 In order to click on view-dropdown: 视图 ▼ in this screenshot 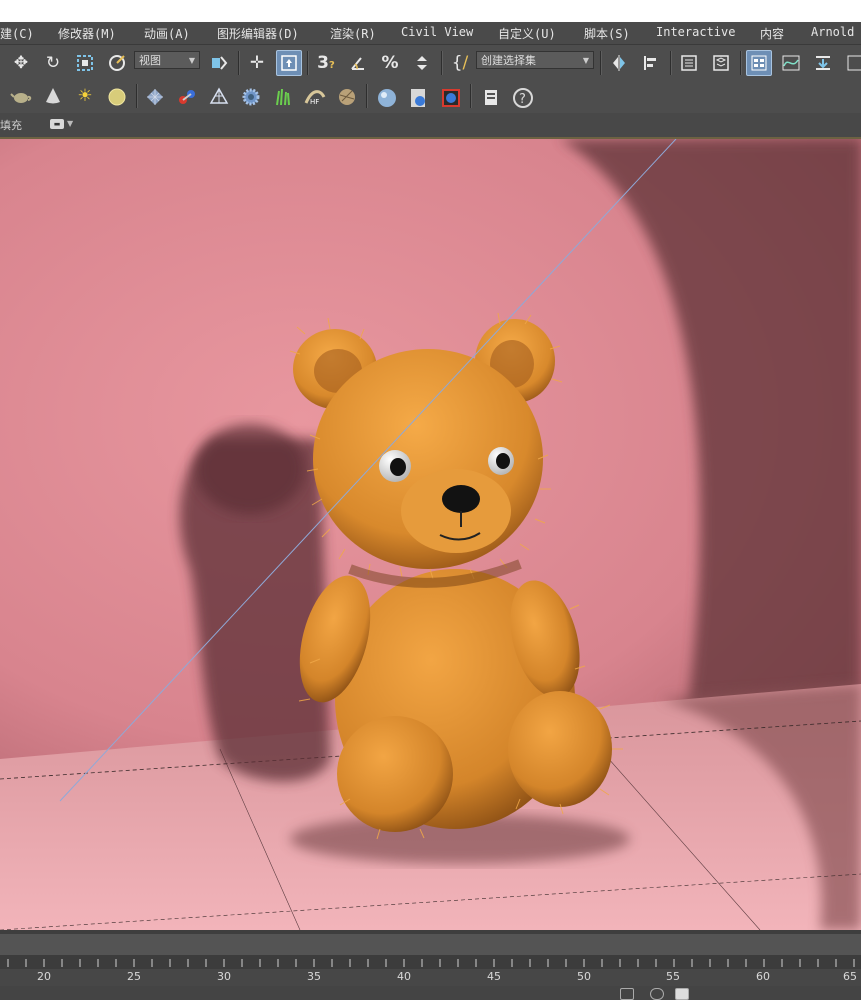, I will do `click(167, 60)`.